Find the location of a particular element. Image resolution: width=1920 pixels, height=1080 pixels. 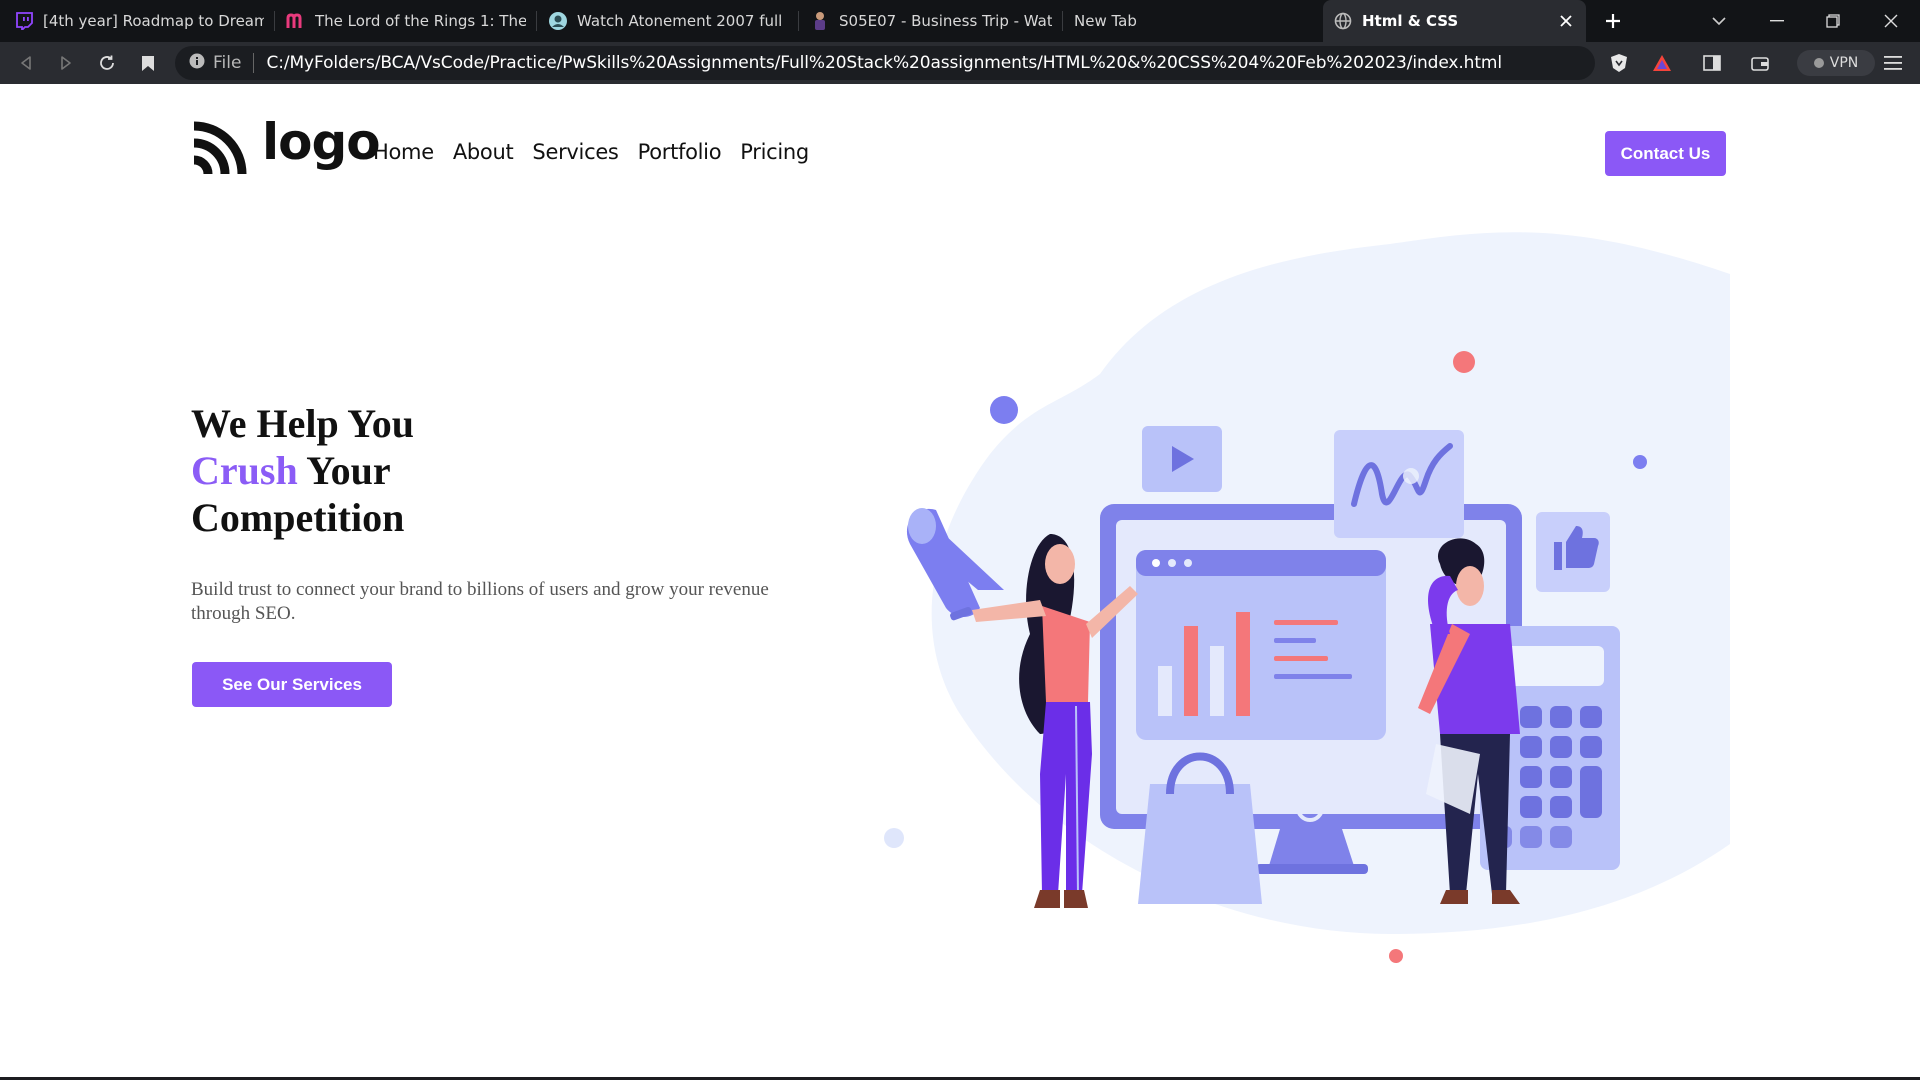

hero-title: We Help You Crush Your Competition is located at coordinates (302, 470).